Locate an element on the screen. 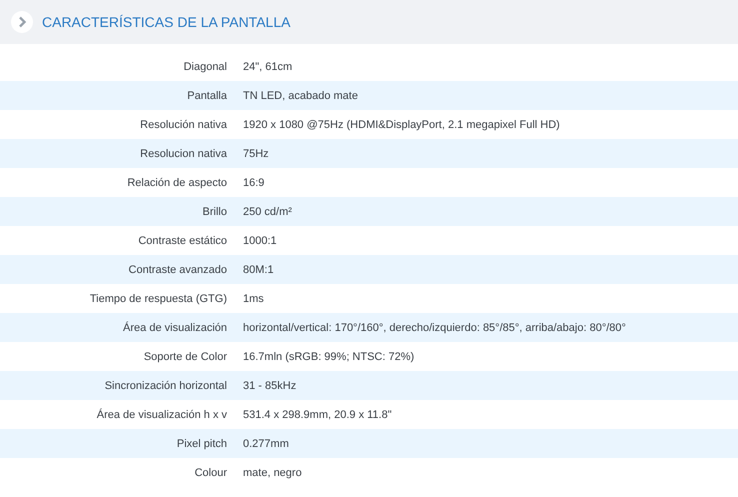 The height and width of the screenshot is (497, 738). spec-value: 250 cd/m² is located at coordinates (267, 212).